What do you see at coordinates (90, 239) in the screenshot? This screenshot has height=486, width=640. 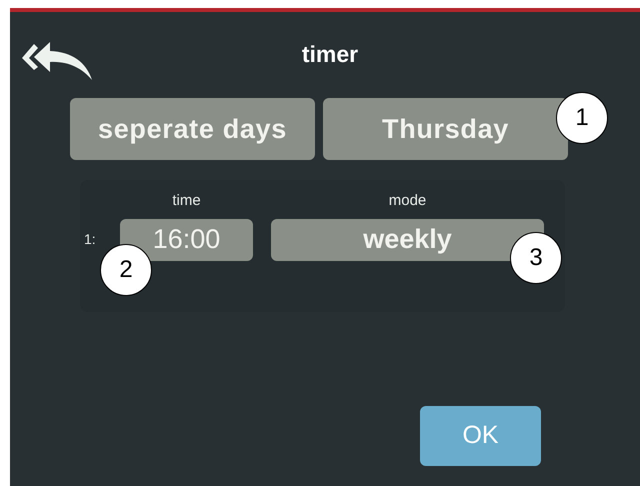 I see `row-number: 1:` at bounding box center [90, 239].